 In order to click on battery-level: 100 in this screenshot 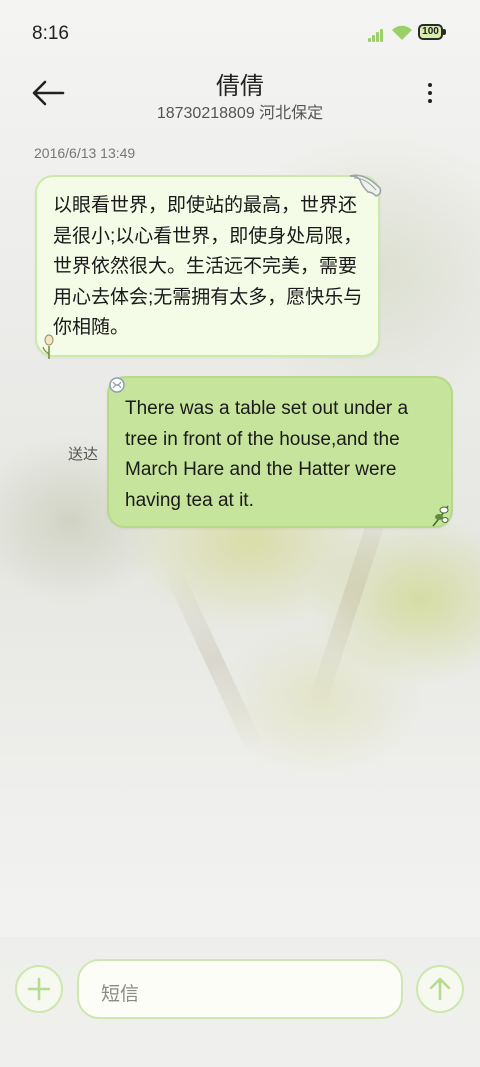, I will do `click(430, 31)`.